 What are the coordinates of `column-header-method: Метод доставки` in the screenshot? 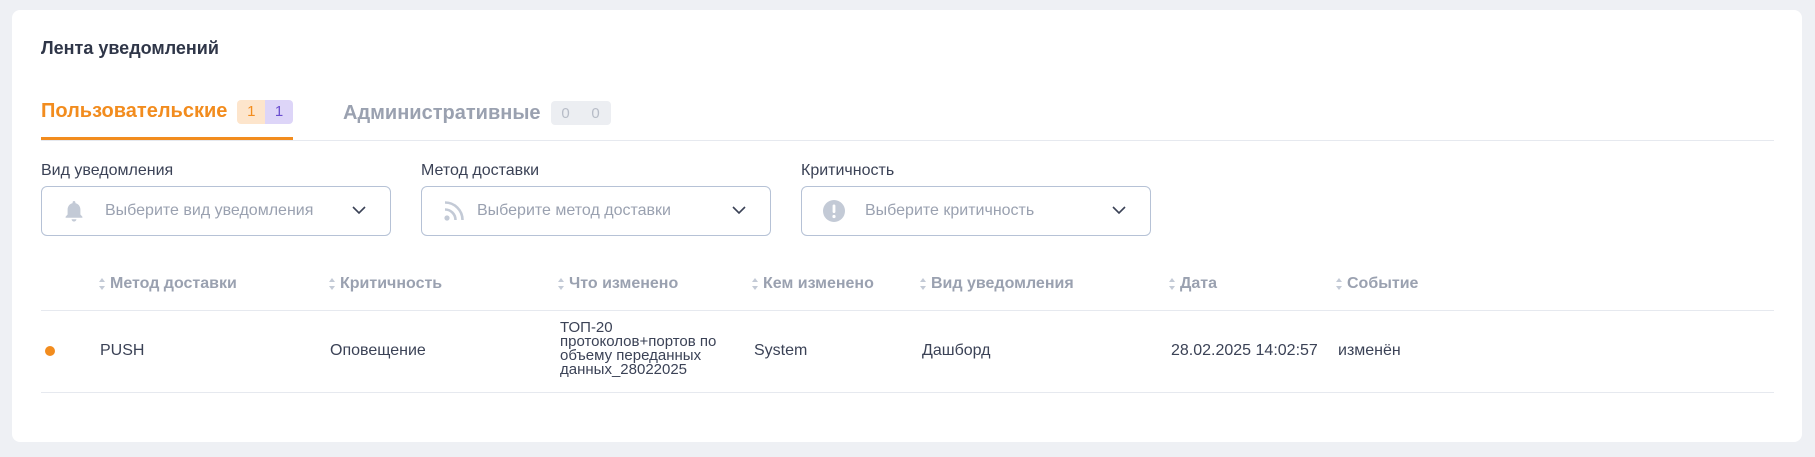 It's located at (167, 284).